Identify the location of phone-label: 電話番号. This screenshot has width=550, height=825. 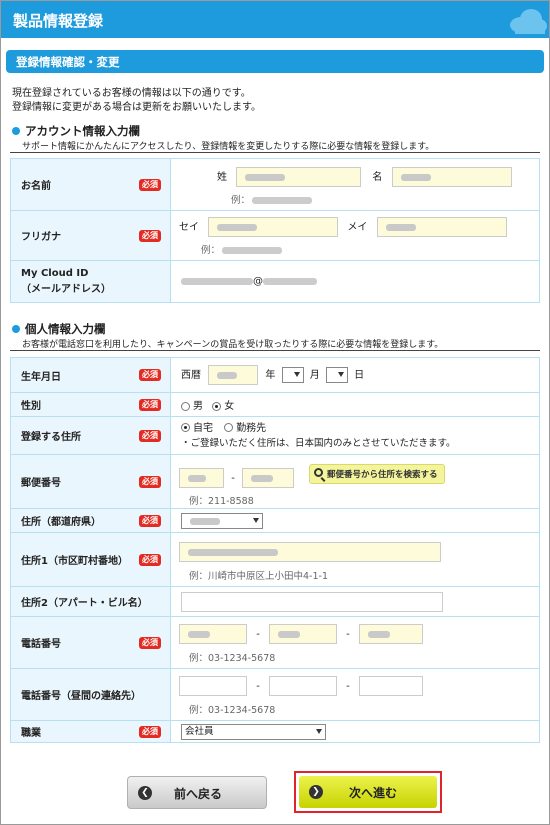
(41, 644).